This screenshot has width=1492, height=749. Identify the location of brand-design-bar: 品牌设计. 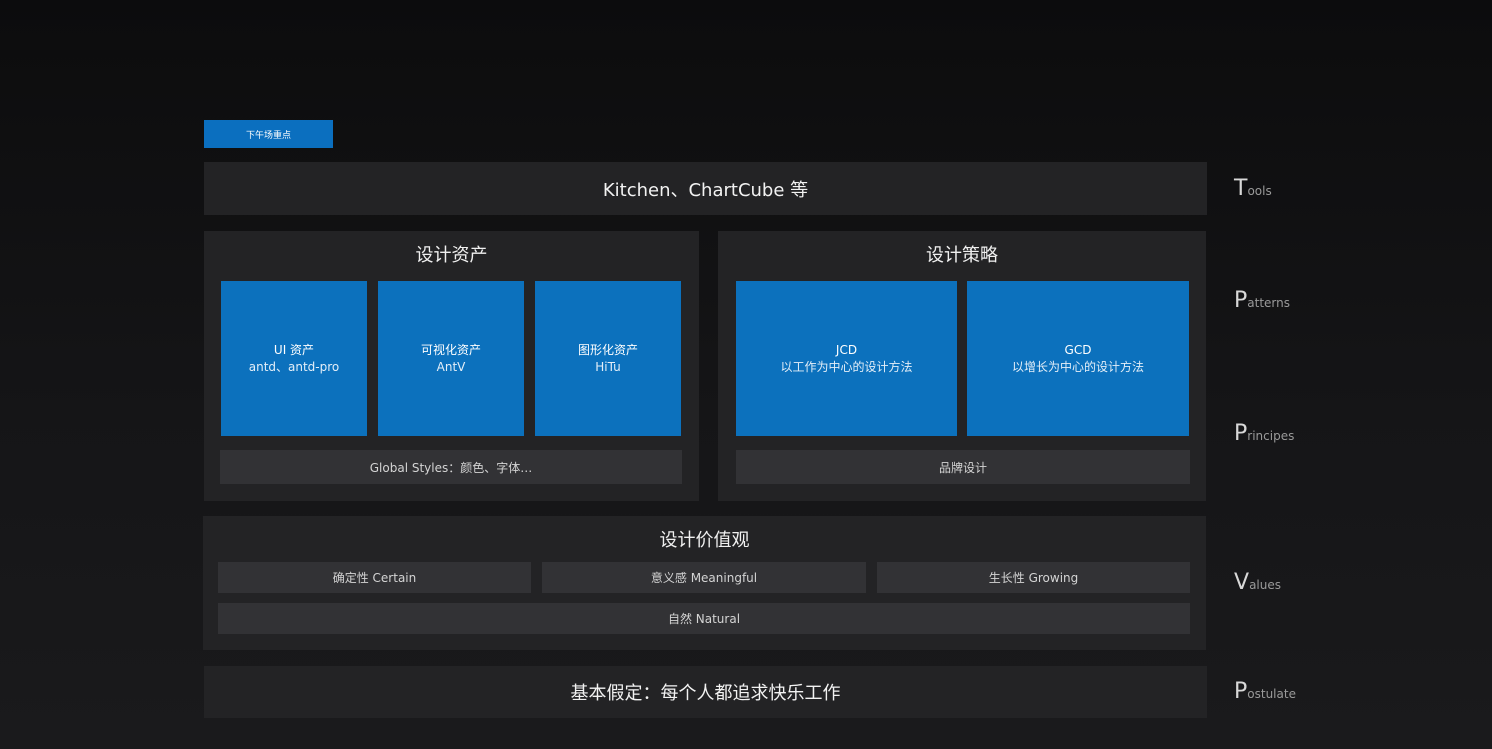
(963, 467).